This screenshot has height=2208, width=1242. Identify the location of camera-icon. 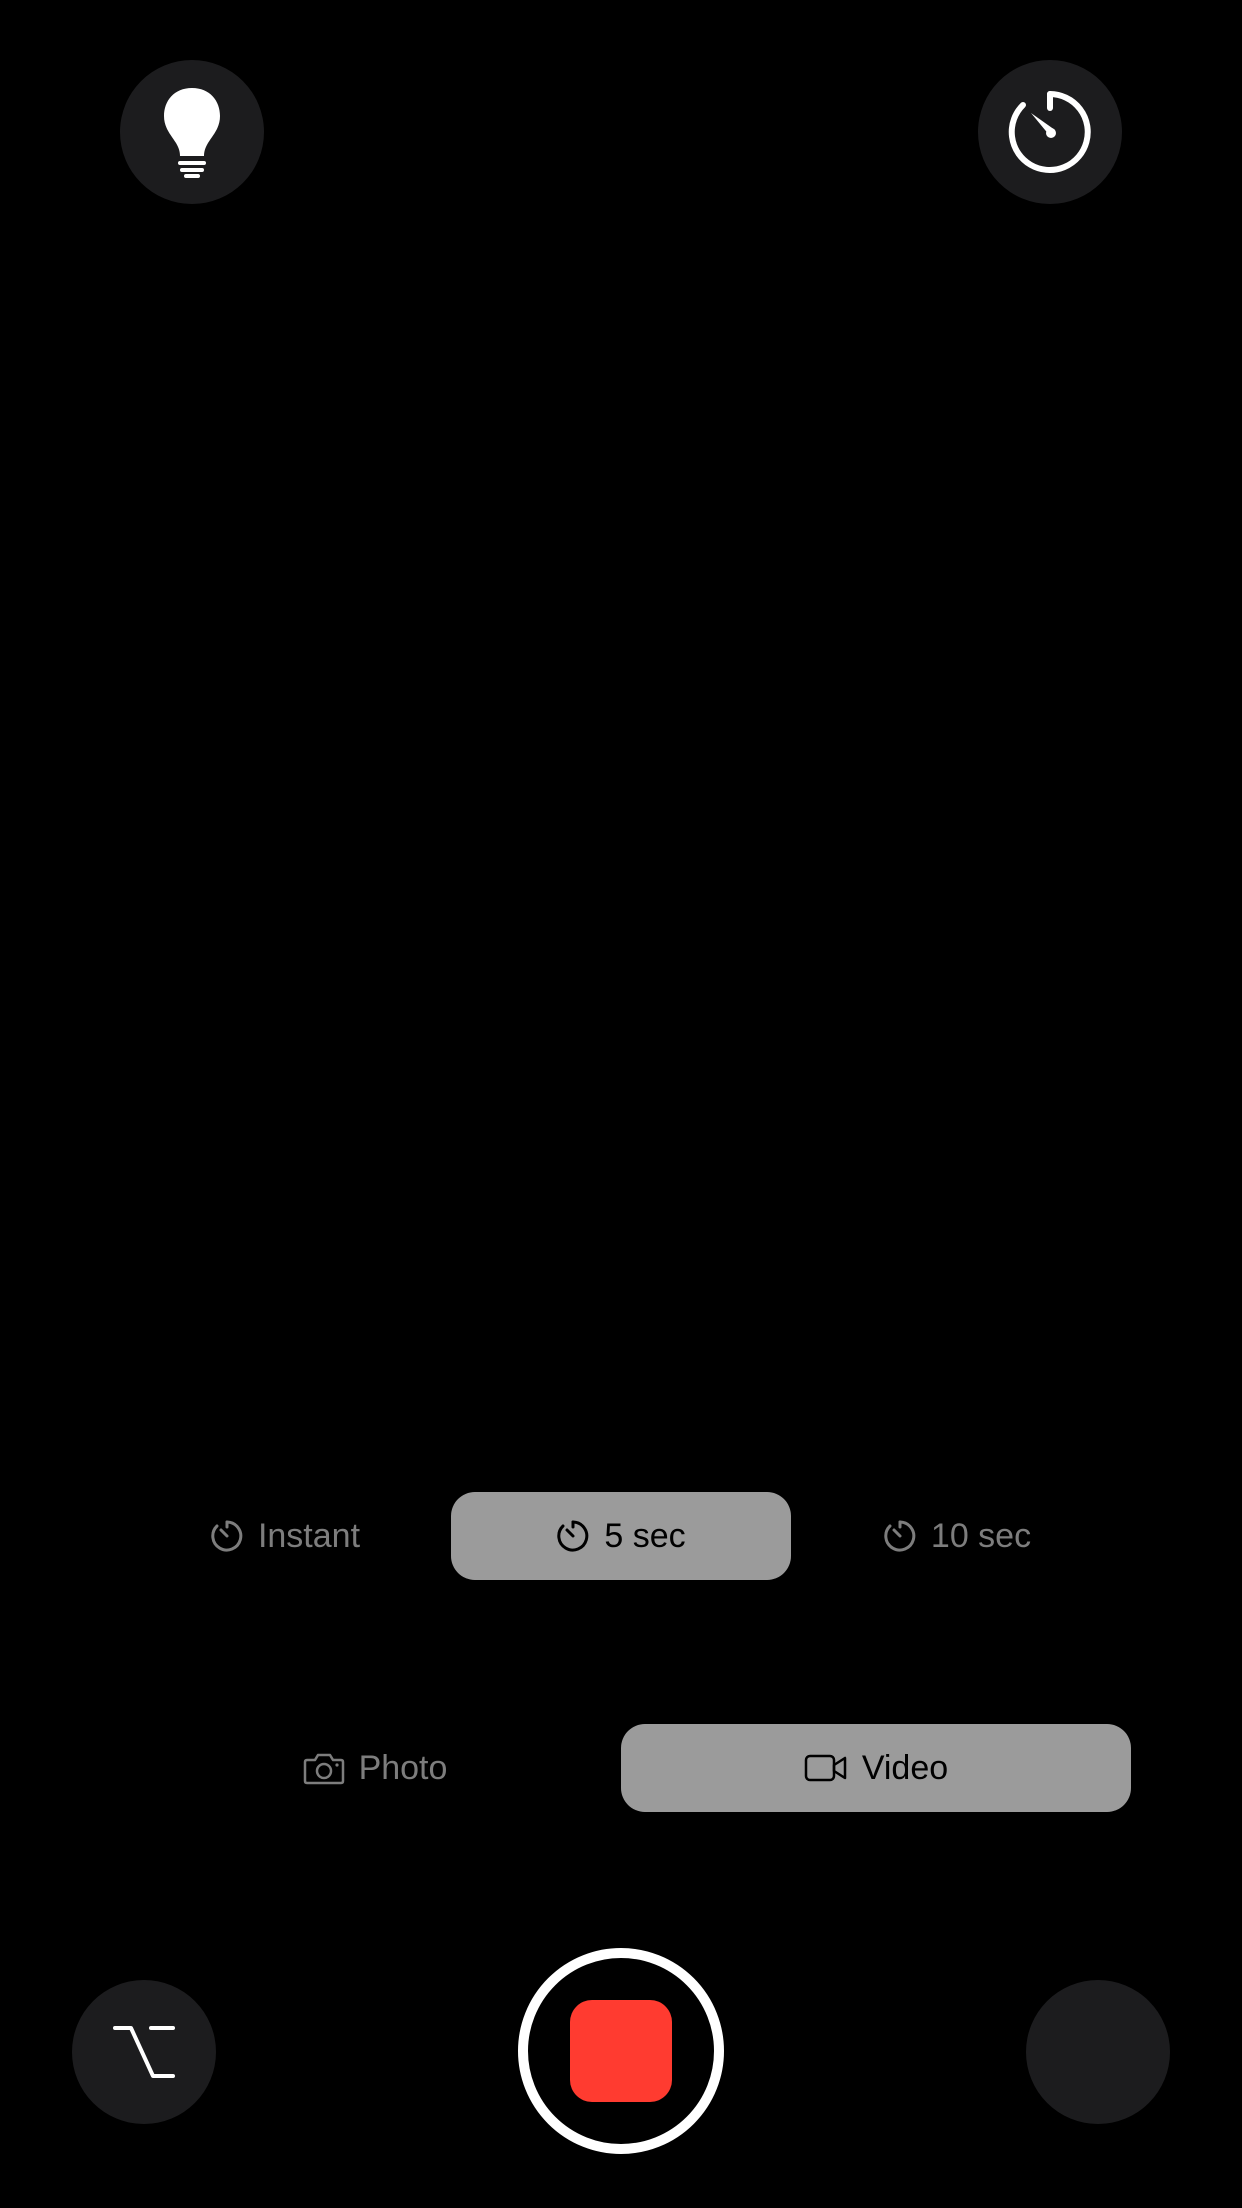
(323, 1769).